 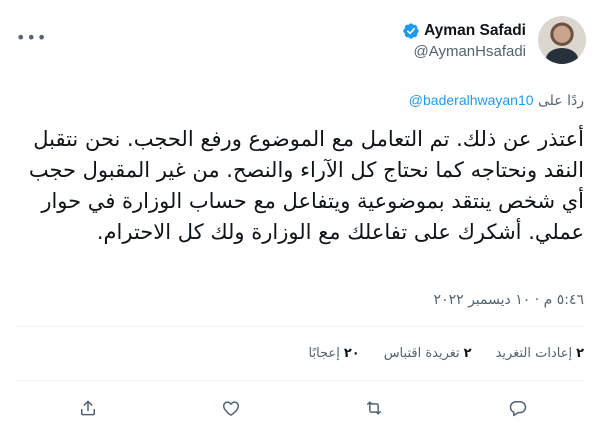 I want to click on retweet-button, so click(x=374, y=408).